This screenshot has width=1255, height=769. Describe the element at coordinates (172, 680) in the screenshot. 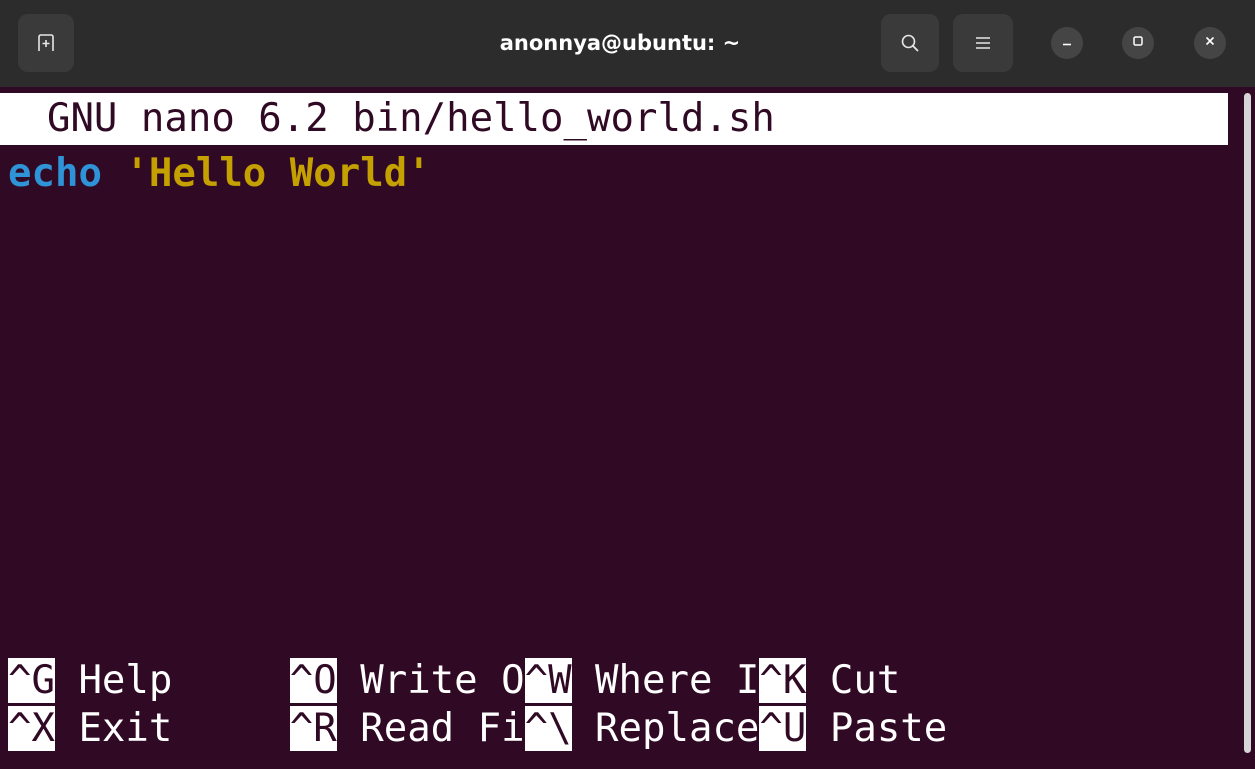

I see `shortcut-label-help: Help` at that location.